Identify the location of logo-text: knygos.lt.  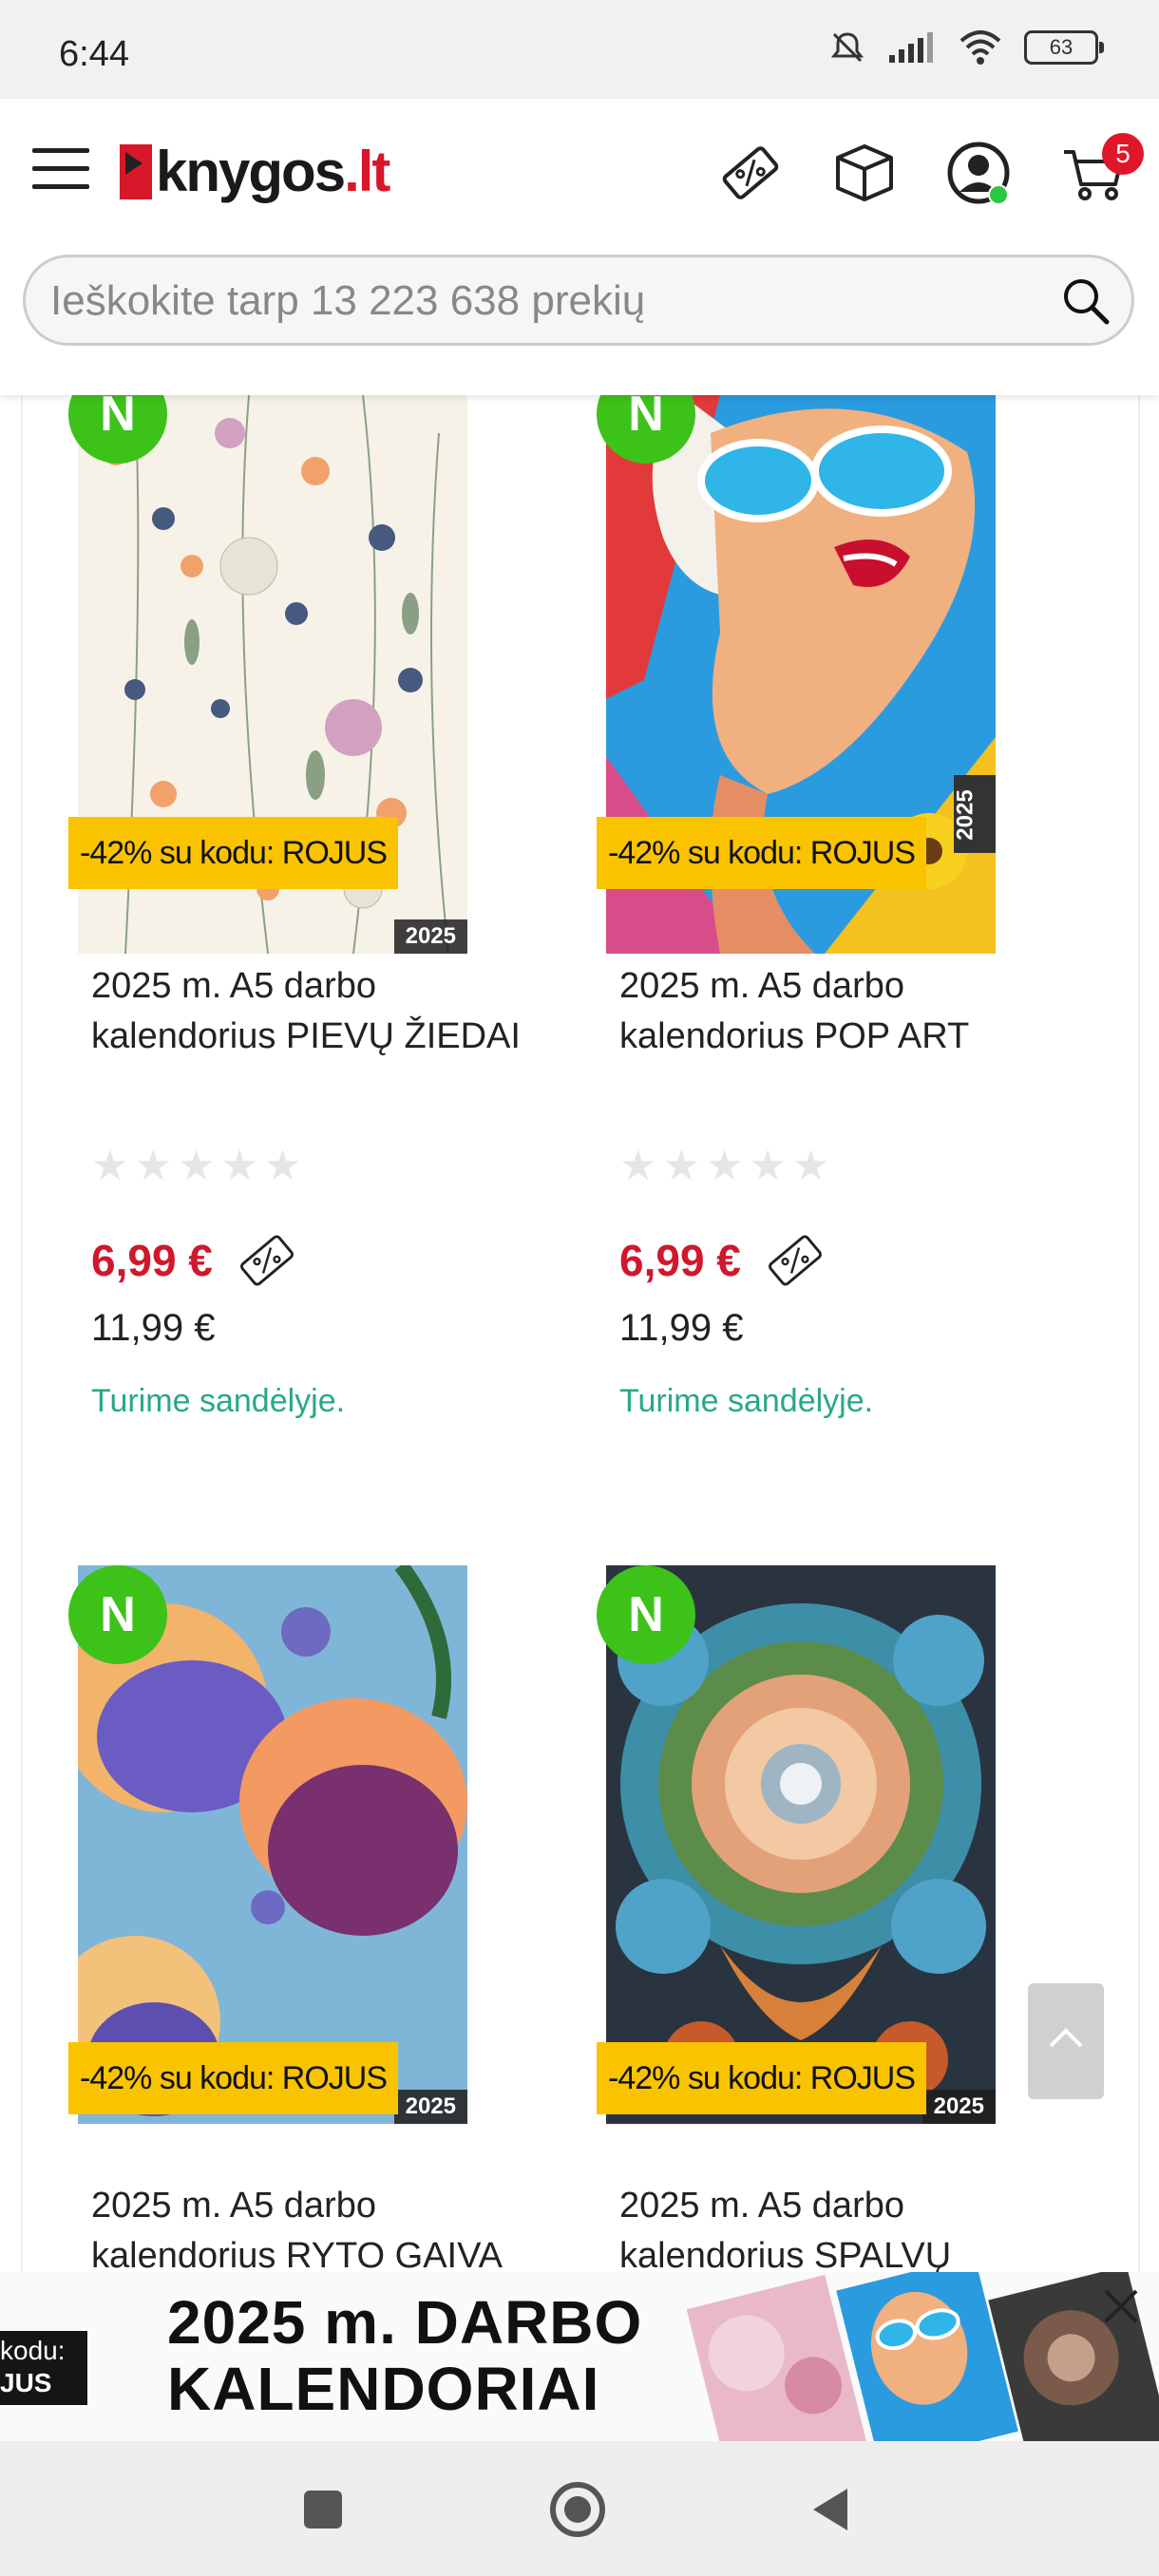
(273, 171).